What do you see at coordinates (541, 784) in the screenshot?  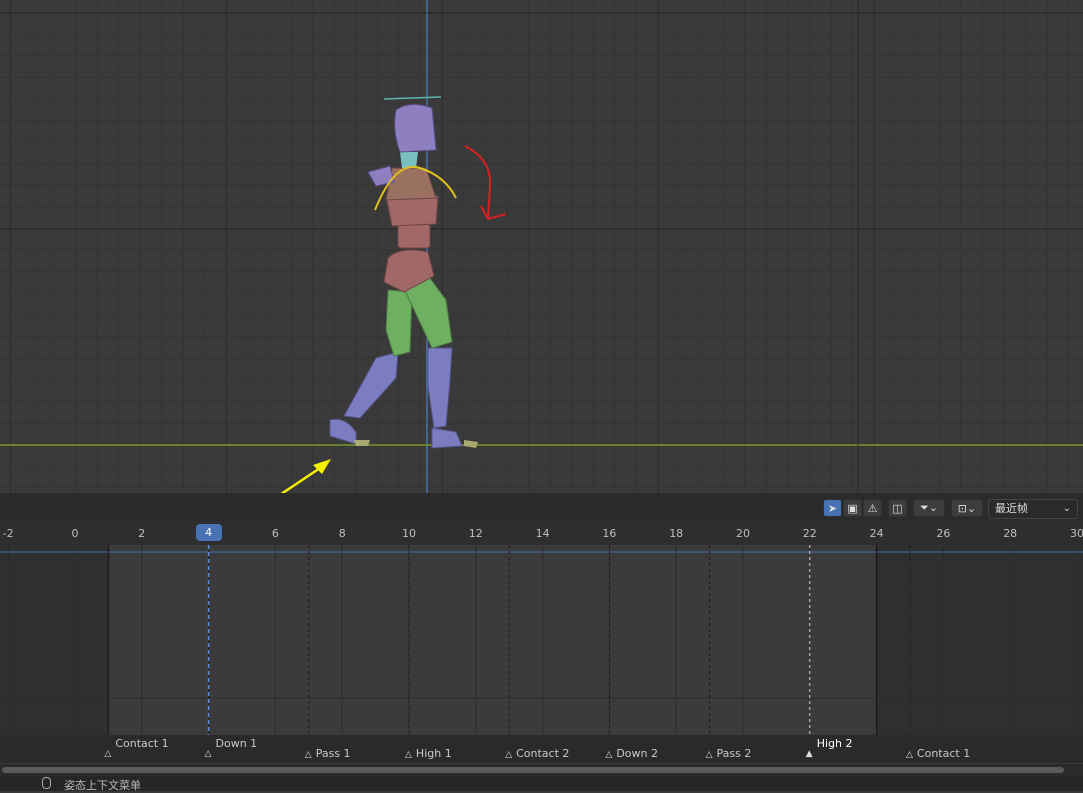 I see `status-bar: 姿态上下文菜单` at bounding box center [541, 784].